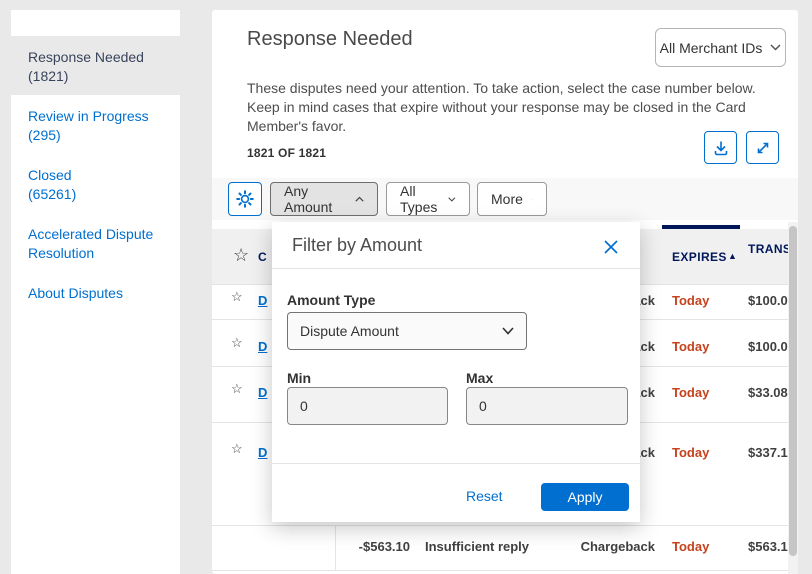  Describe the element at coordinates (367, 406) in the screenshot. I see `min-amount-input` at that location.